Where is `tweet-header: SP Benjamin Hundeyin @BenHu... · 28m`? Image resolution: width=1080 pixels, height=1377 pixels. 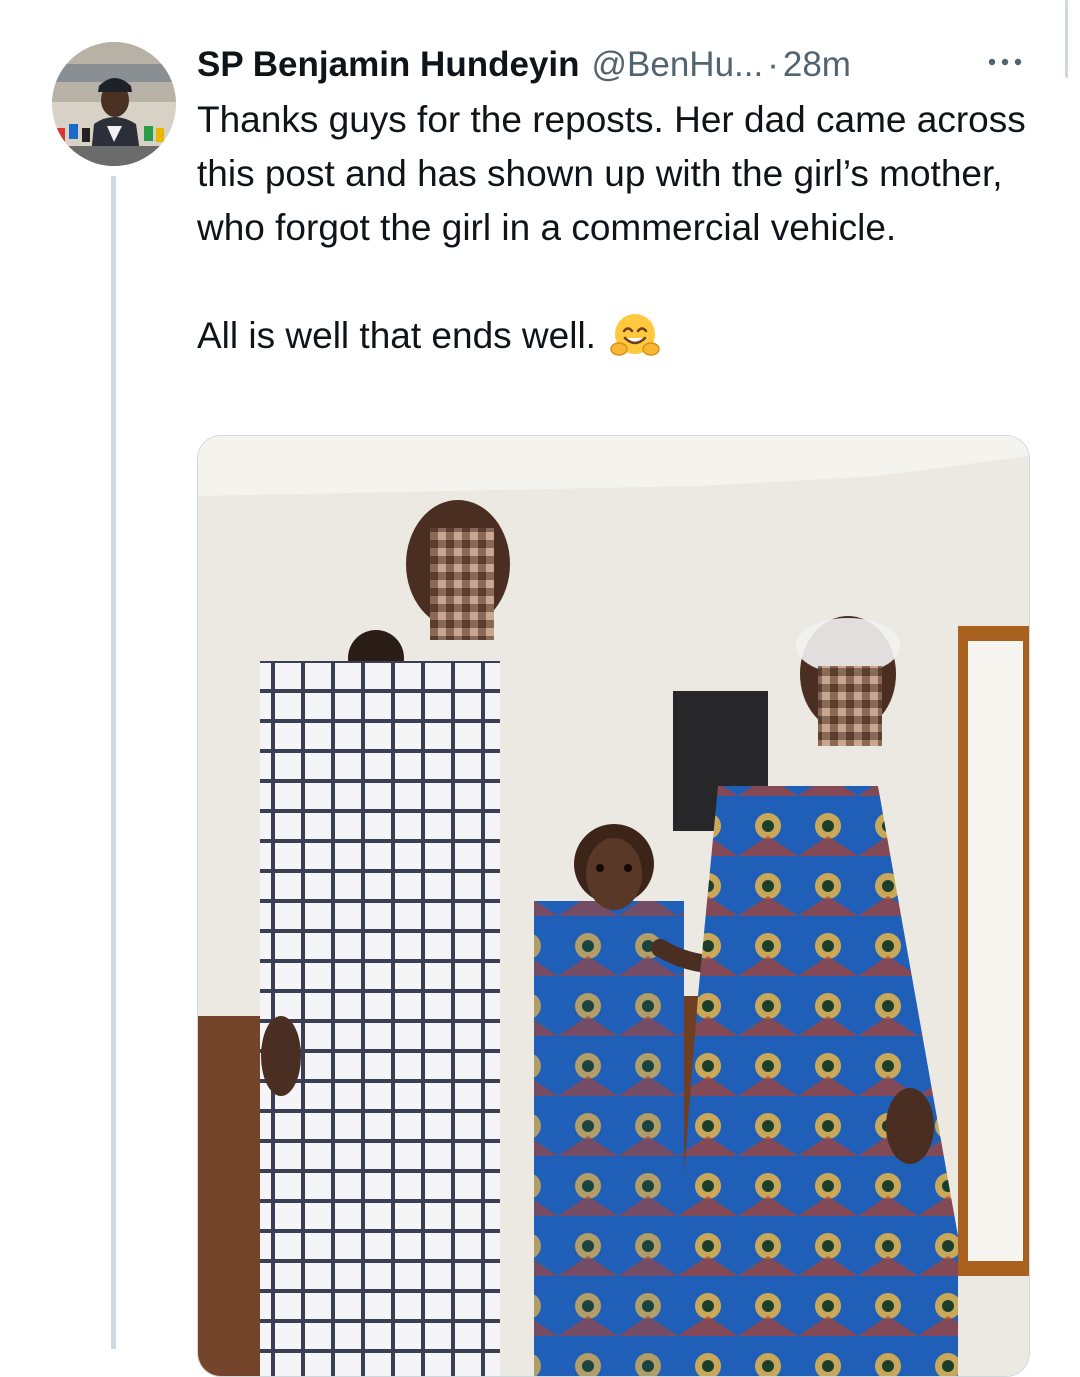
tweet-header: SP Benjamin Hundeyin @BenHu... · 28m is located at coordinates (627, 65).